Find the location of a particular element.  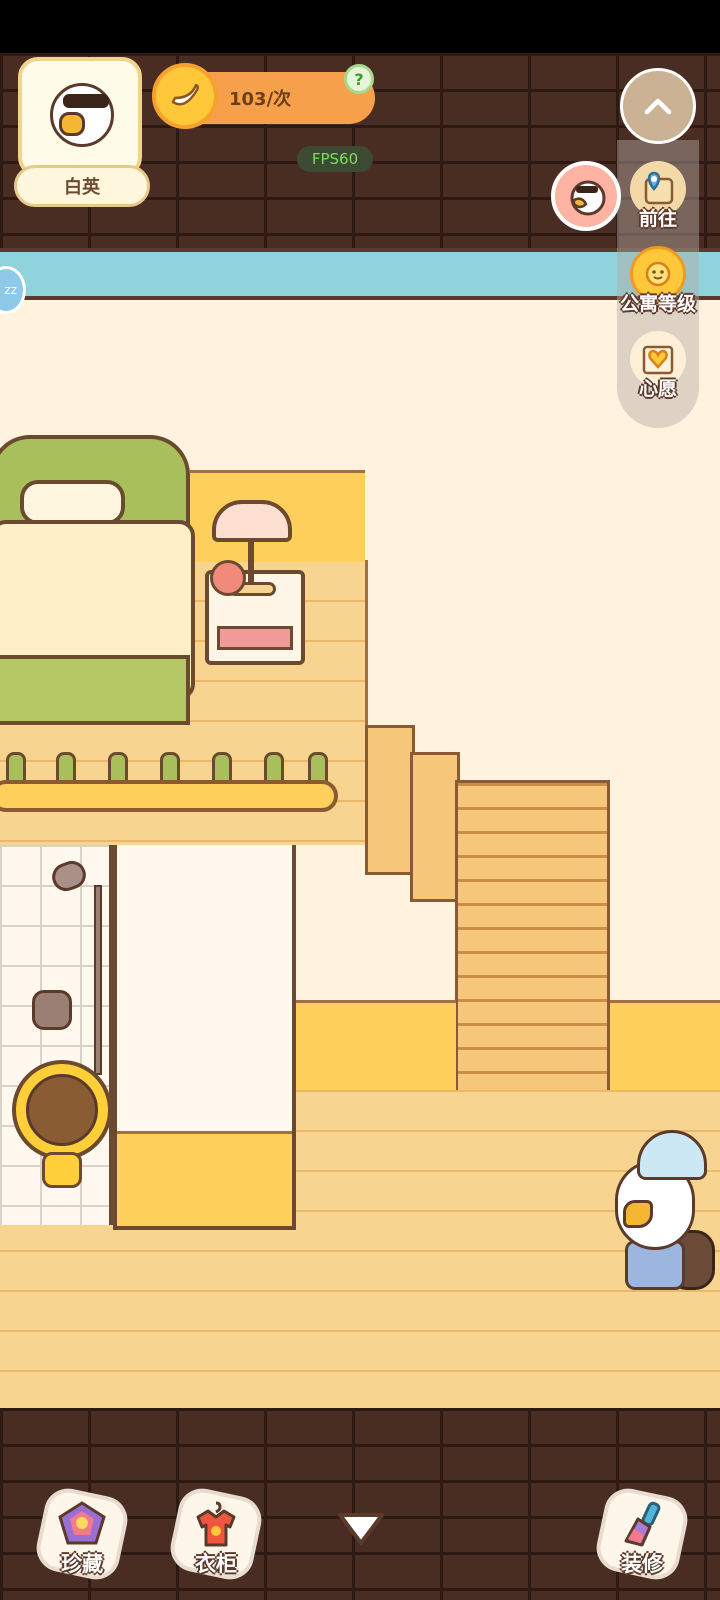

wardrobe-button: 衣柜 is located at coordinates (216, 1534).